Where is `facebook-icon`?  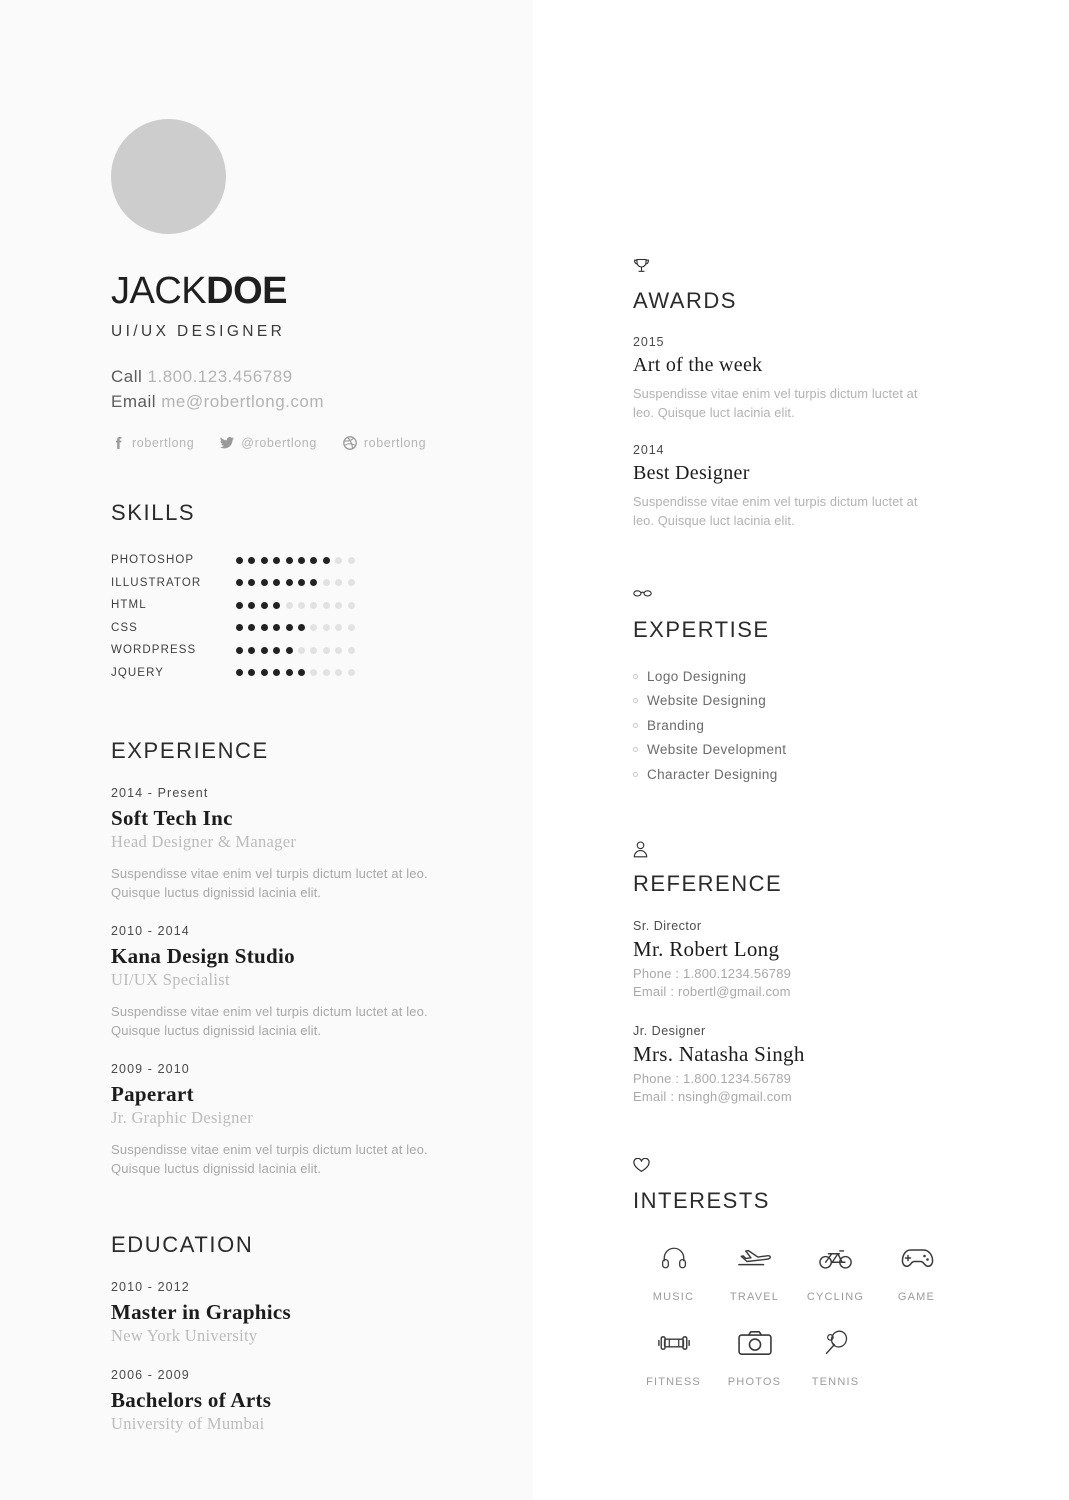
facebook-icon is located at coordinates (118, 443).